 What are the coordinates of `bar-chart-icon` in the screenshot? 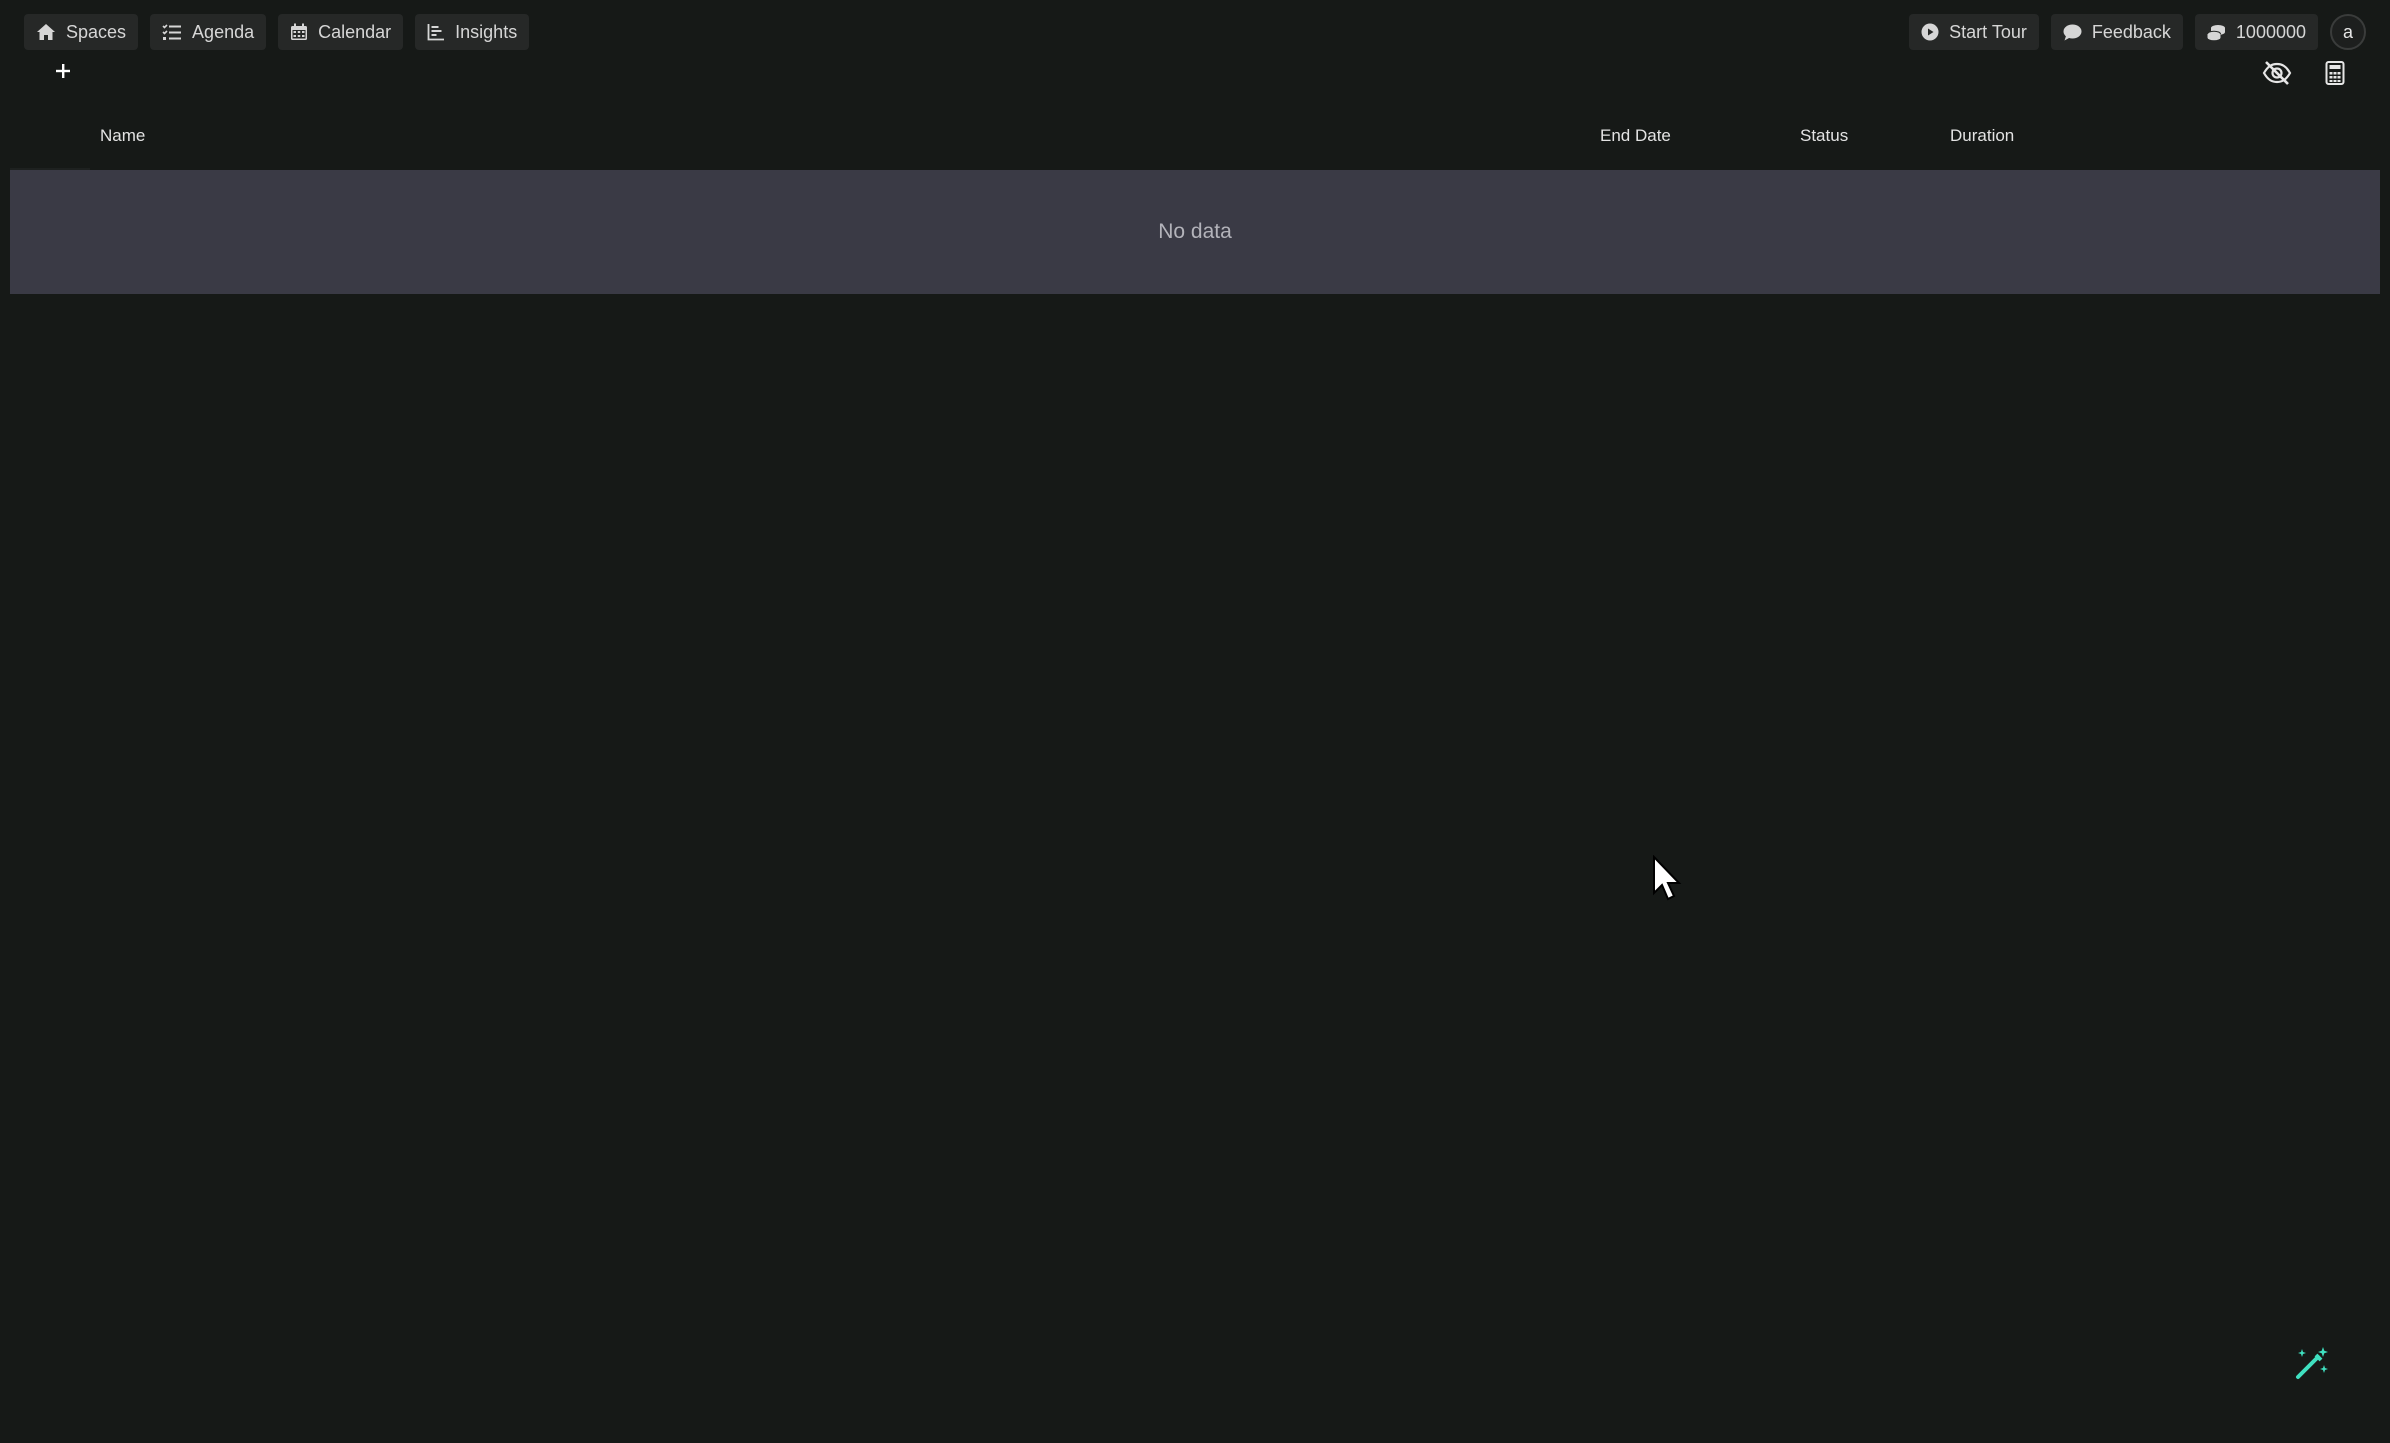 It's located at (436, 32).